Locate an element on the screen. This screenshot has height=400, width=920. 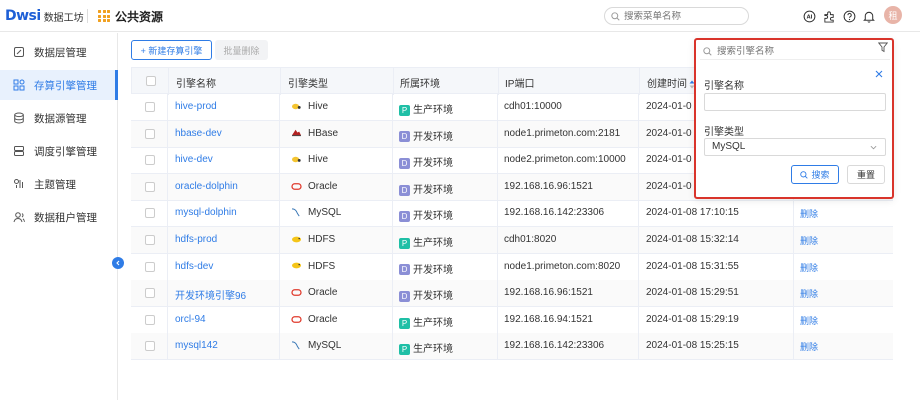
sidebar-item-label: 存算引擎管理 is located at coordinates (65, 85).